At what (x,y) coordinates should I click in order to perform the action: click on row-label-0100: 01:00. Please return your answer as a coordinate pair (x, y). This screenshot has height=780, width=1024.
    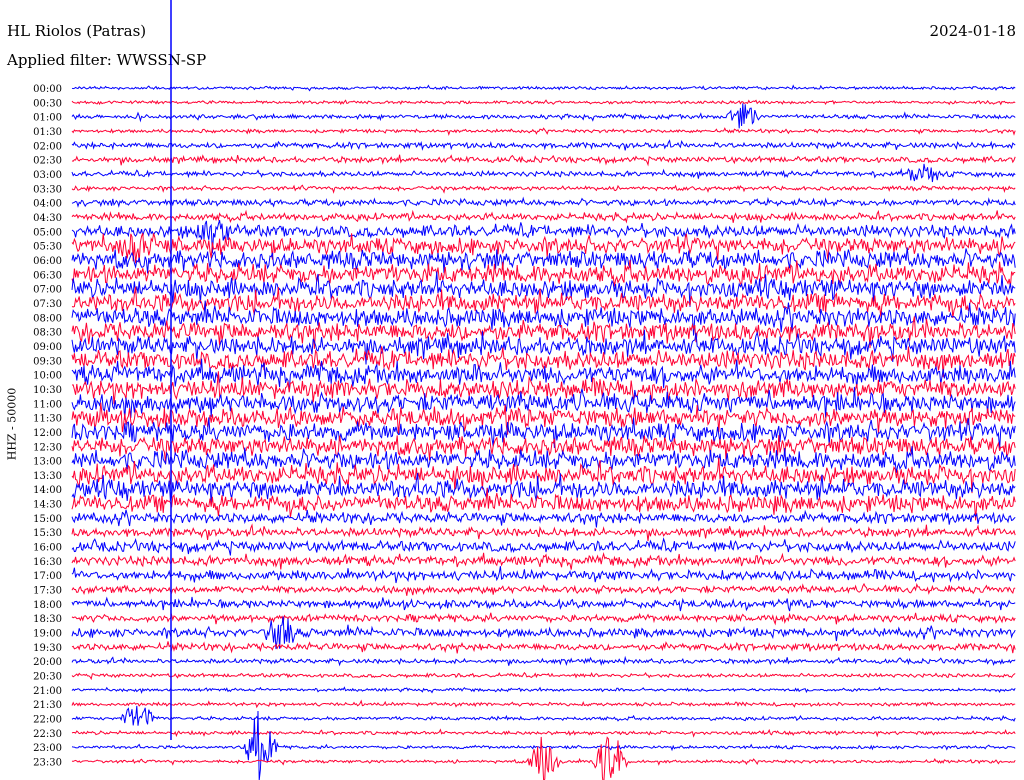
    Looking at the image, I should click on (47, 118).